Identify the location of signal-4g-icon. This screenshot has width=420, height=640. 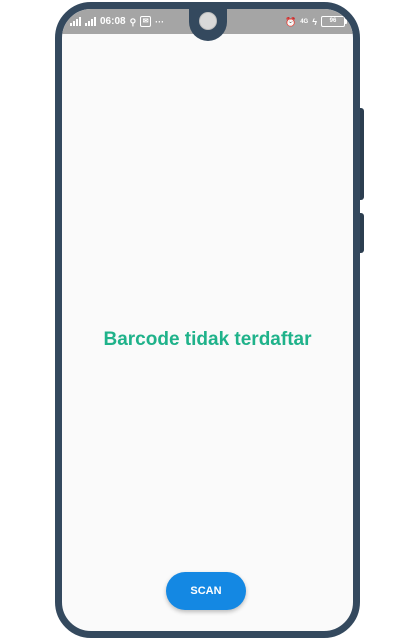
(90, 21).